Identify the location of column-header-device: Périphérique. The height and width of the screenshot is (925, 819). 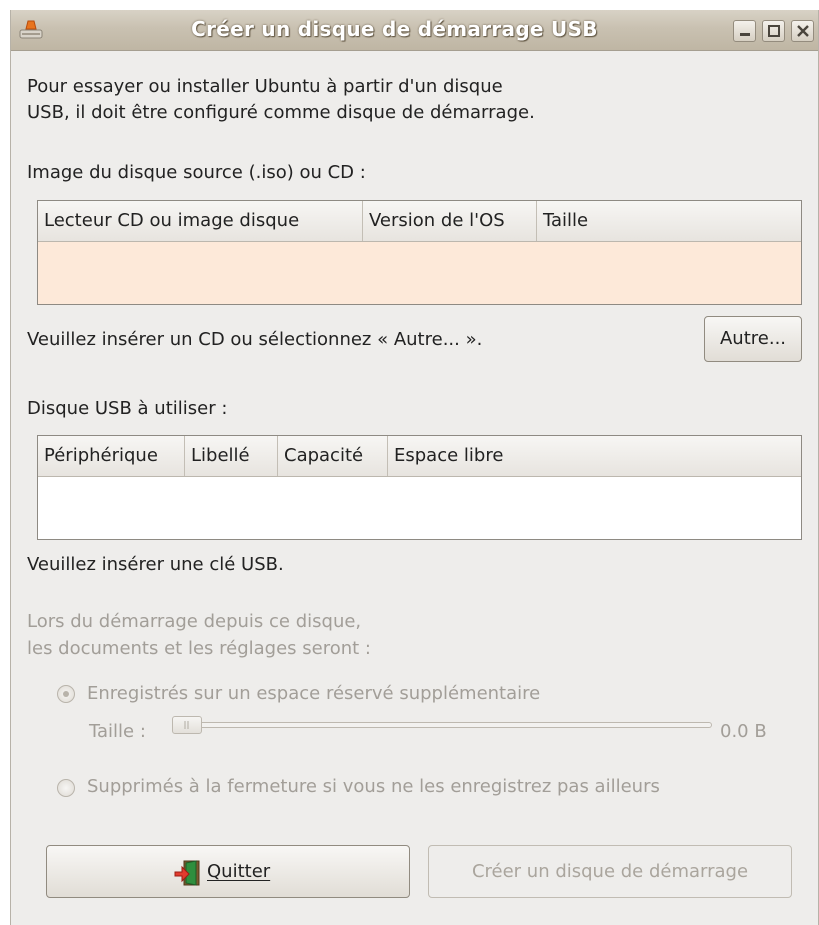
(111, 456).